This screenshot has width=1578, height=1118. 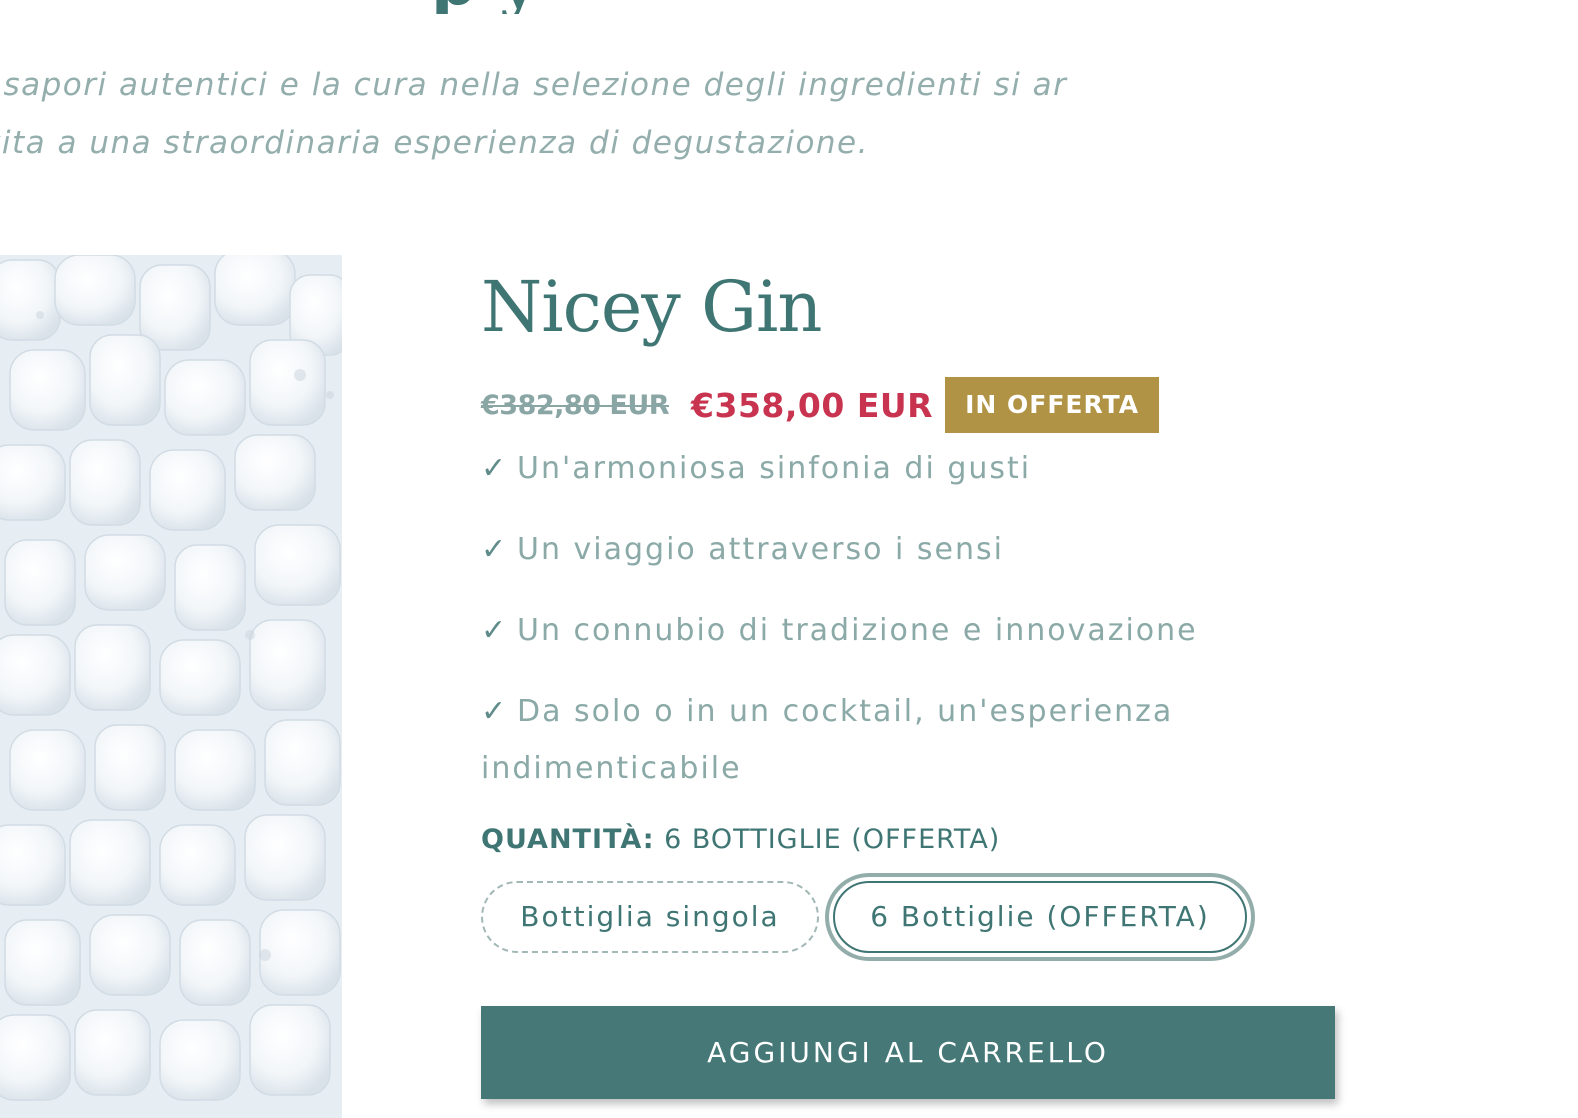 I want to click on add-to-cart-button: AGGIUNGI AL CARRELLO, so click(x=908, y=1052).